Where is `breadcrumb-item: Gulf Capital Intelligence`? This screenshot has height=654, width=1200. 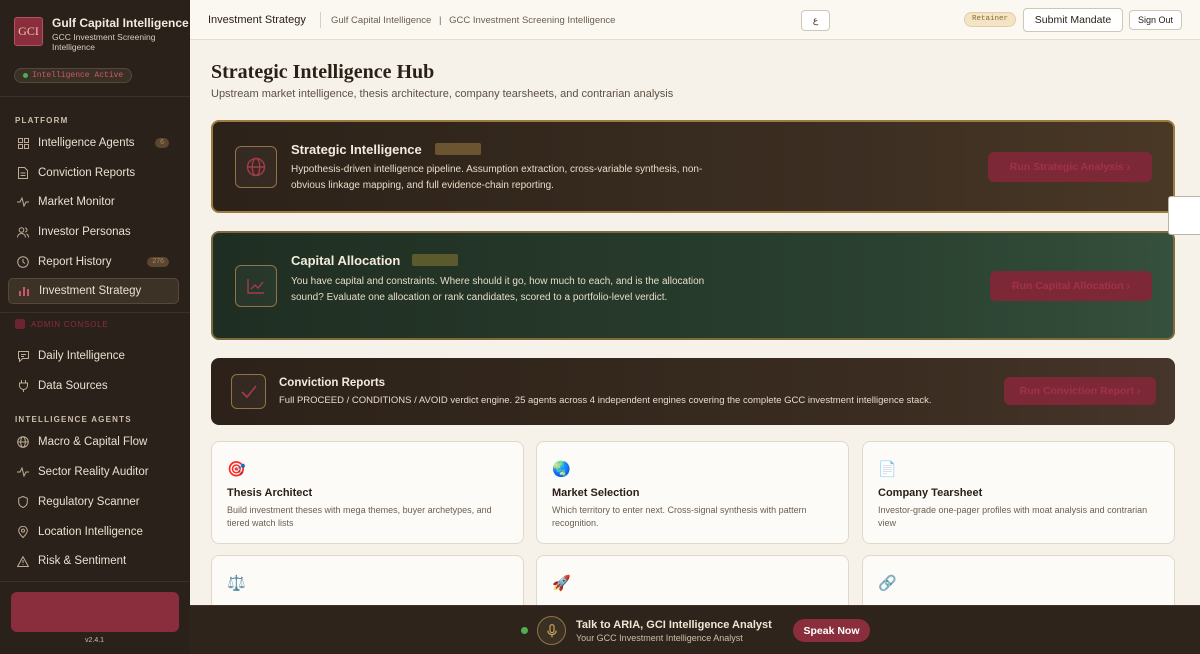
breadcrumb-item: Gulf Capital Intelligence is located at coordinates (381, 20).